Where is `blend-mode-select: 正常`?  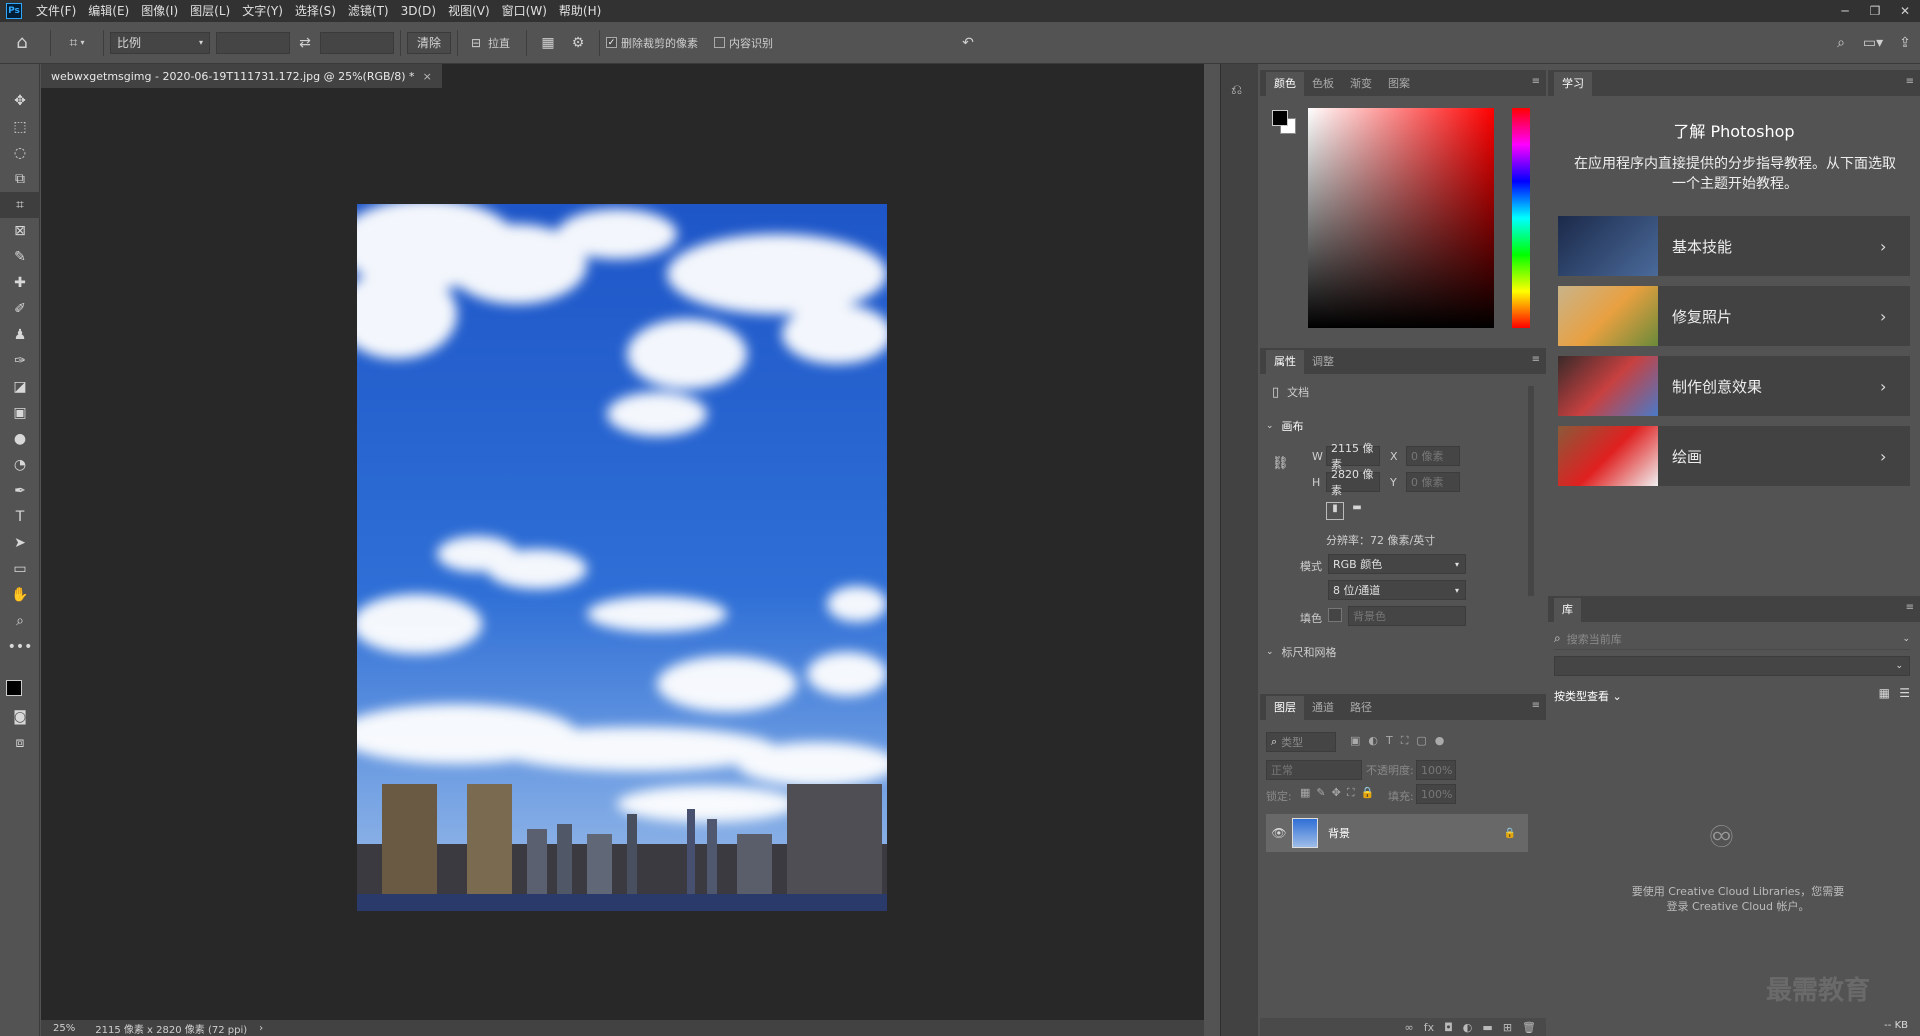
blend-mode-select: 正常 is located at coordinates (1314, 770).